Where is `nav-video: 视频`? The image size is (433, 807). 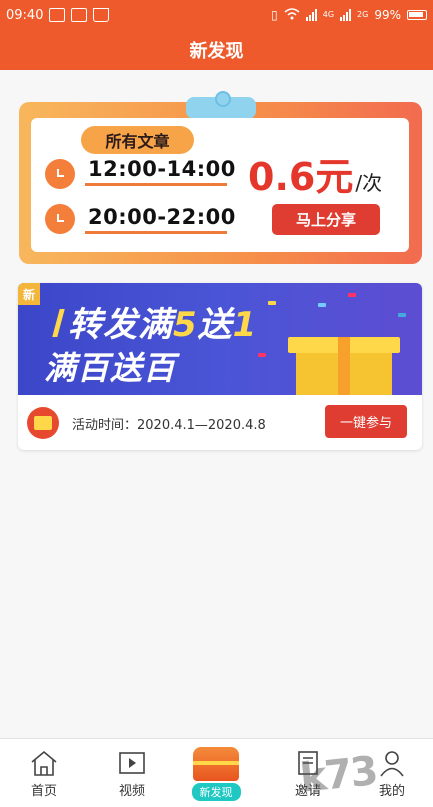
nav-video: 视频 is located at coordinates (132, 773).